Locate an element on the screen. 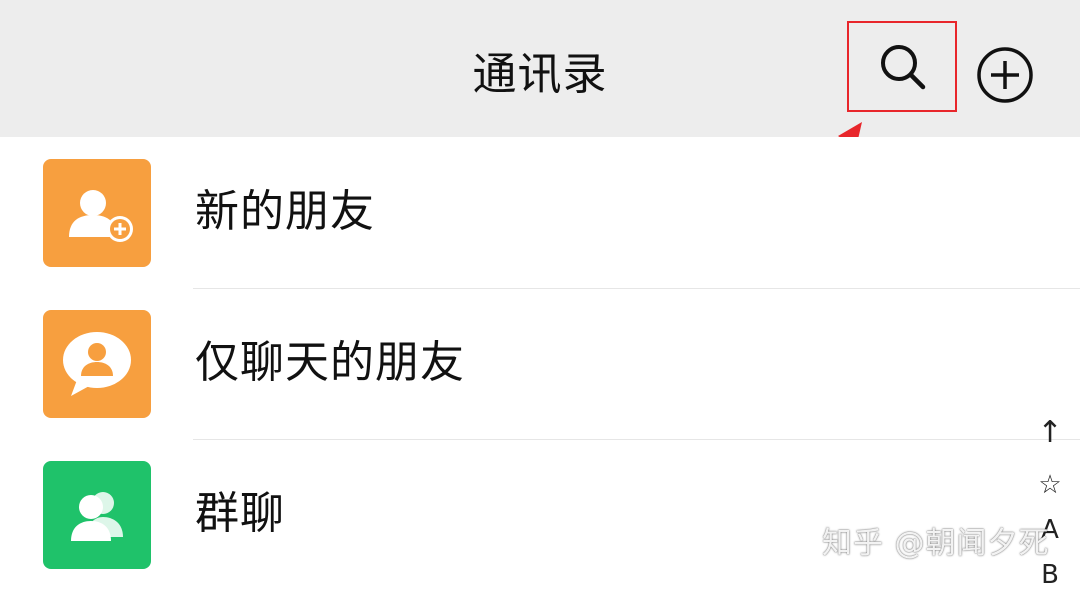 This screenshot has width=1080, height=590. group-chat-icon is located at coordinates (97, 515).